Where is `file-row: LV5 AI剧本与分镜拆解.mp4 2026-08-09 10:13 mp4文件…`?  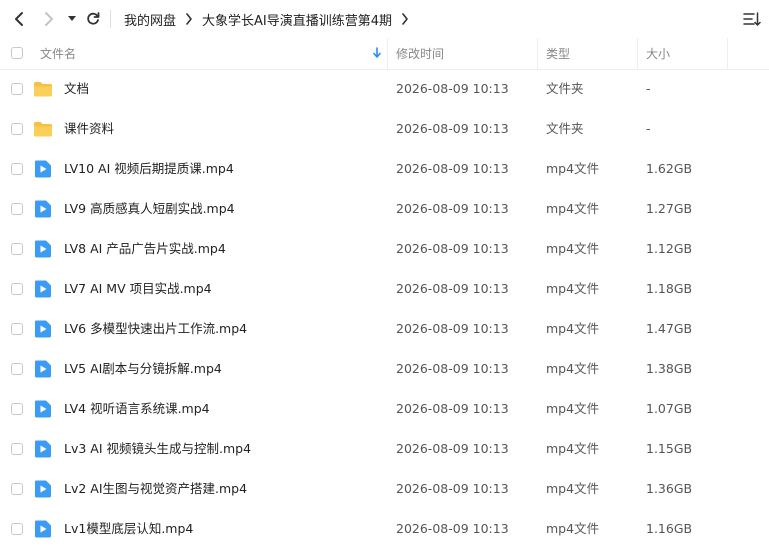
file-row: LV5 AI剧本与分镜拆解.mp4 2026-08-09 10:13 mp4文件… is located at coordinates (384, 369).